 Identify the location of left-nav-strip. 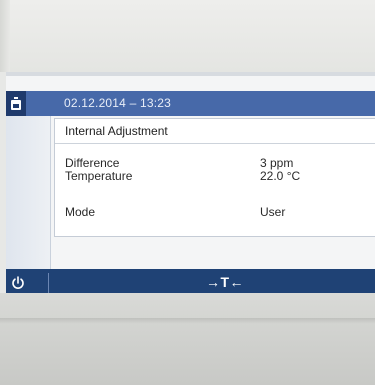
(28, 192).